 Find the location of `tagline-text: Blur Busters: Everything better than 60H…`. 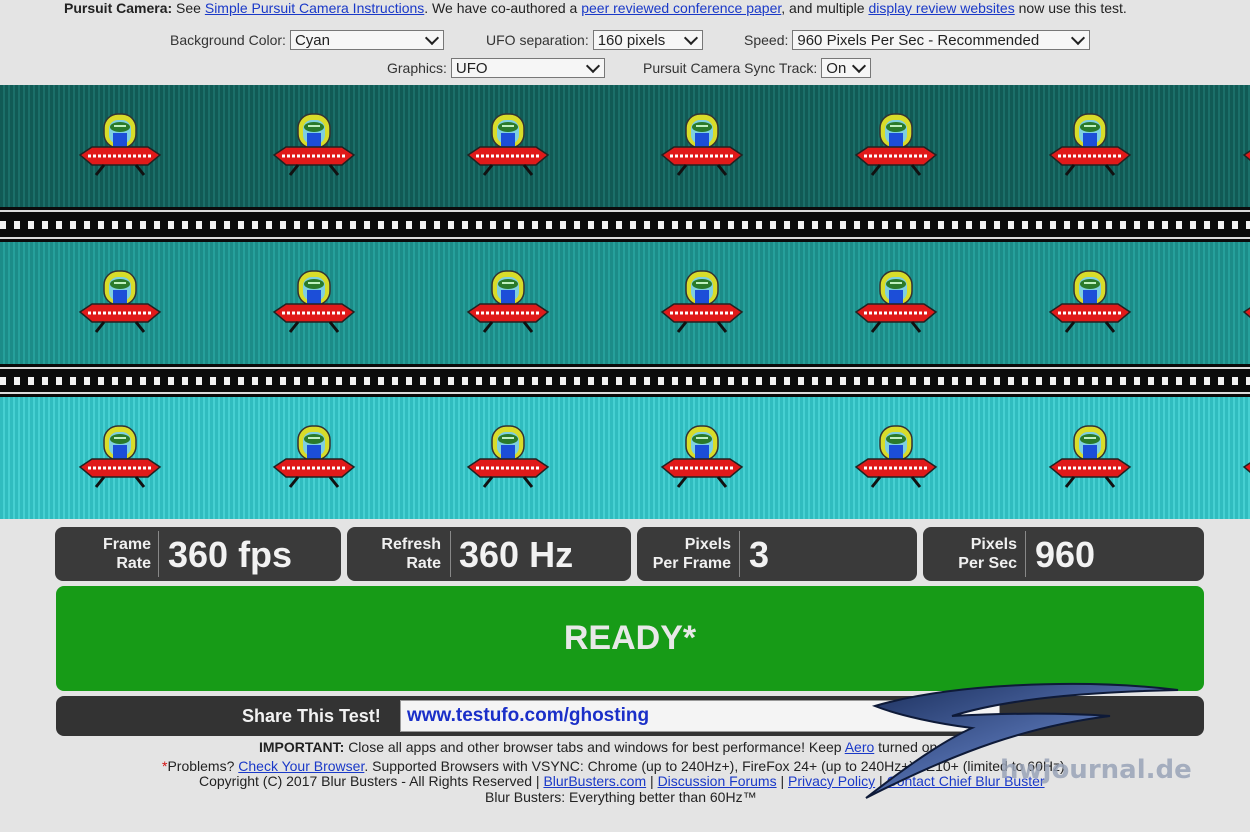

tagline-text: Blur Busters: Everything better than 60H… is located at coordinates (621, 797).